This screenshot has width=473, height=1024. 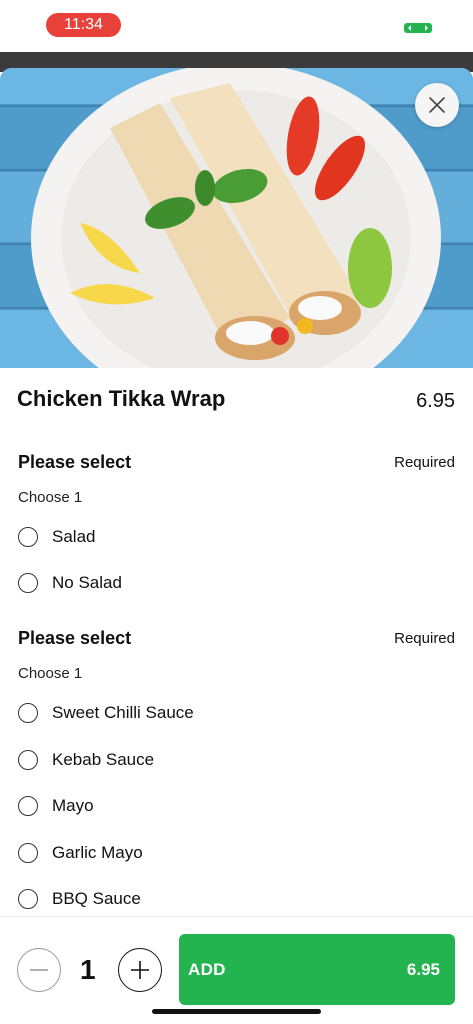 I want to click on option-mayo: Mayo, so click(x=238, y=806).